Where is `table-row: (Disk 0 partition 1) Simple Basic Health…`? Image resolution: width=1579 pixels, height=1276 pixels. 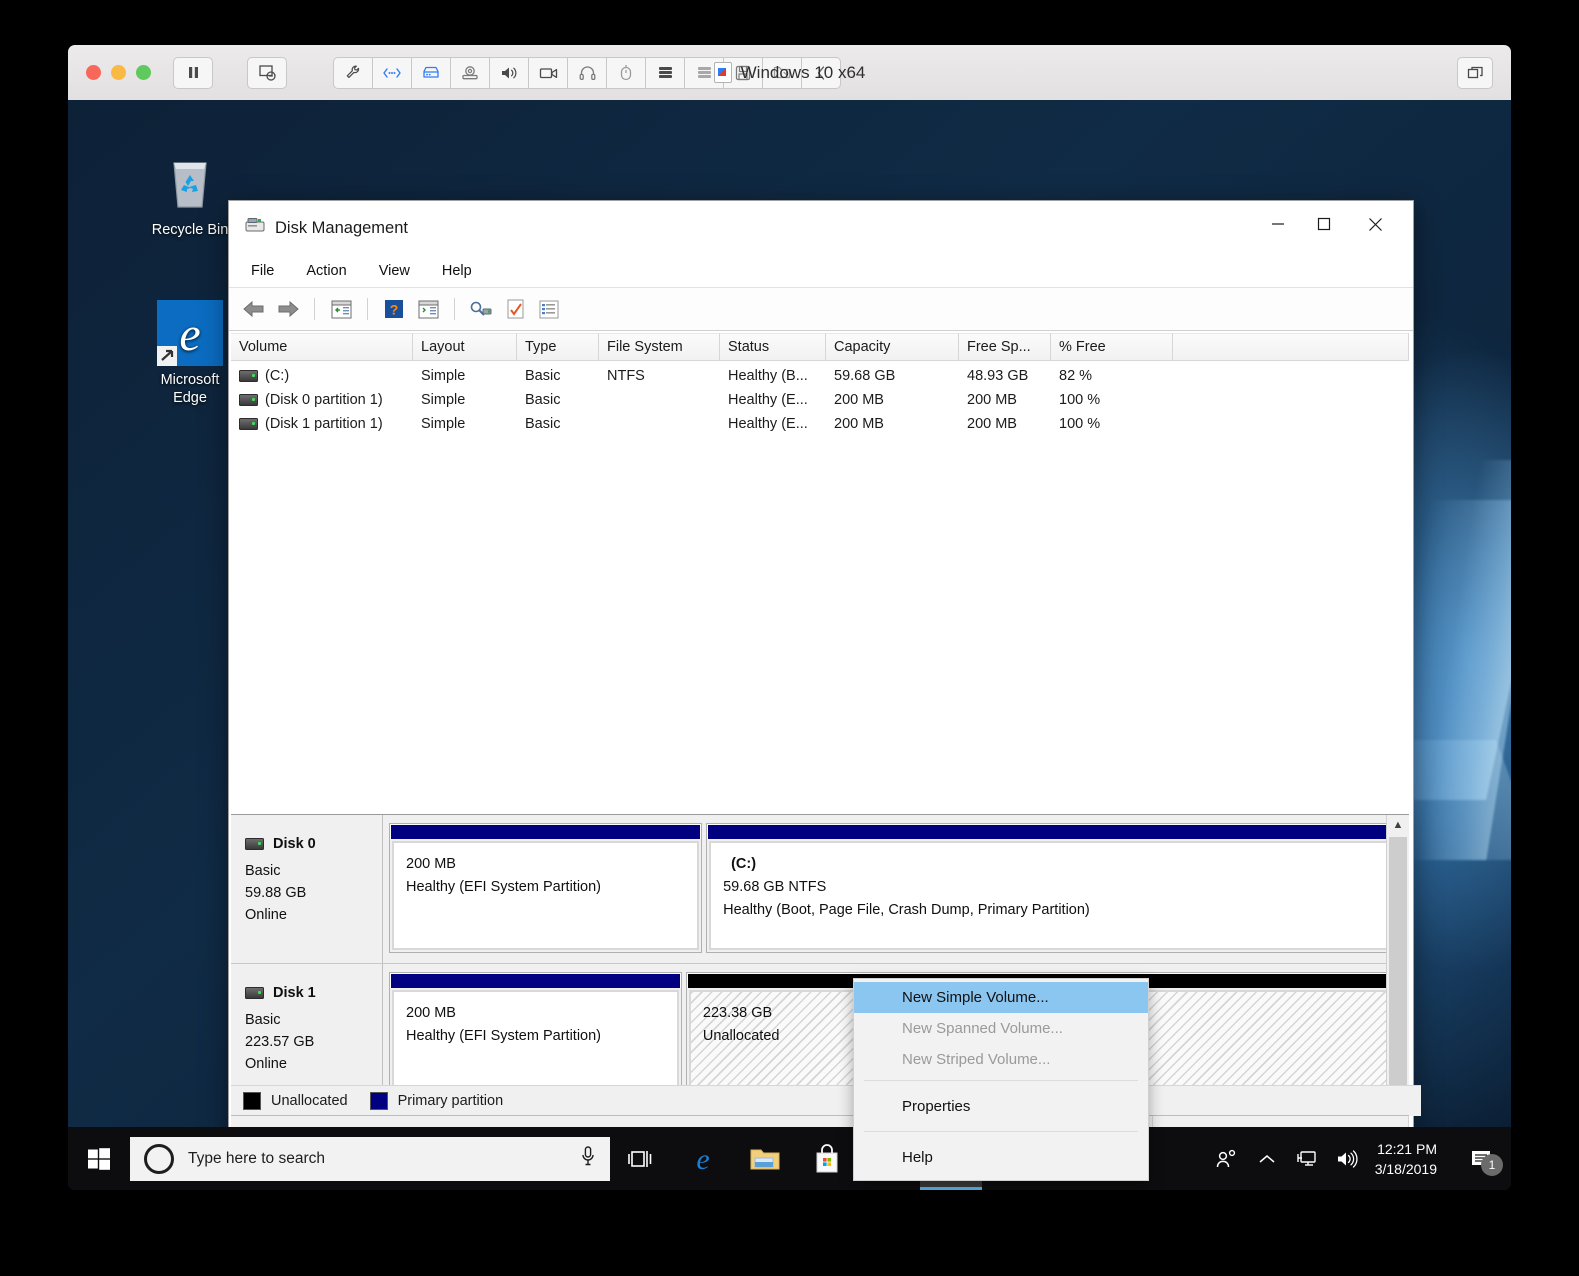
table-row: (Disk 0 partition 1) Simple Basic Health… is located at coordinates (820, 400).